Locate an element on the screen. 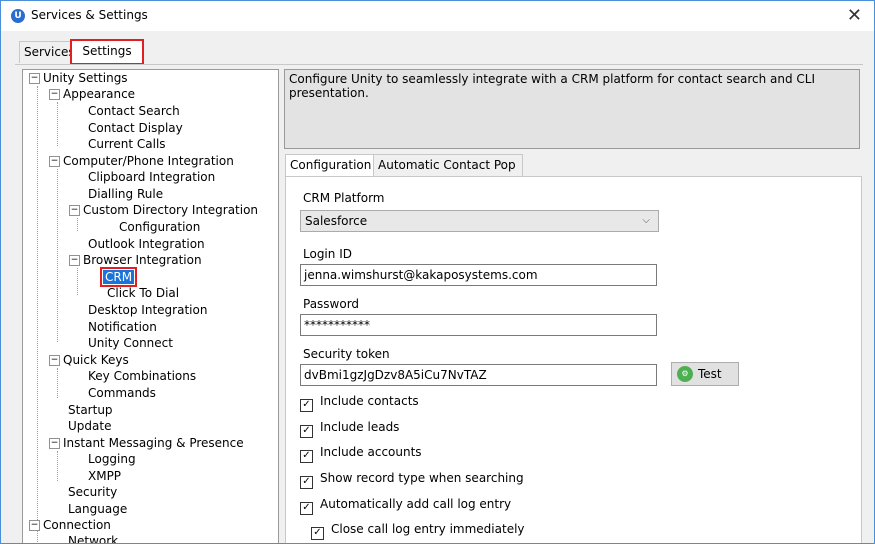 This screenshot has width=875, height=544. tree-node-quick-keys: − Quick Keys is located at coordinates (89, 360).